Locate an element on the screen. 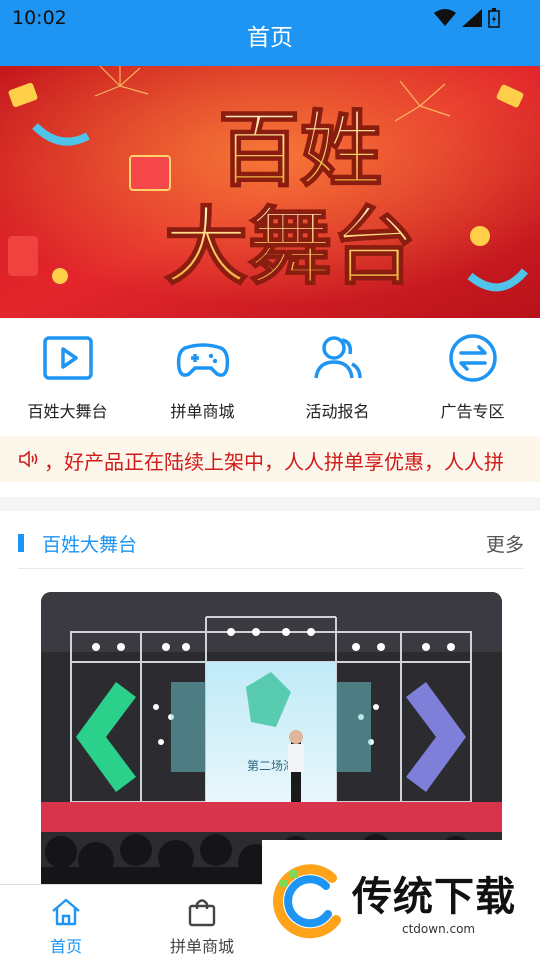  section-divider is located at coordinates (270, 504).